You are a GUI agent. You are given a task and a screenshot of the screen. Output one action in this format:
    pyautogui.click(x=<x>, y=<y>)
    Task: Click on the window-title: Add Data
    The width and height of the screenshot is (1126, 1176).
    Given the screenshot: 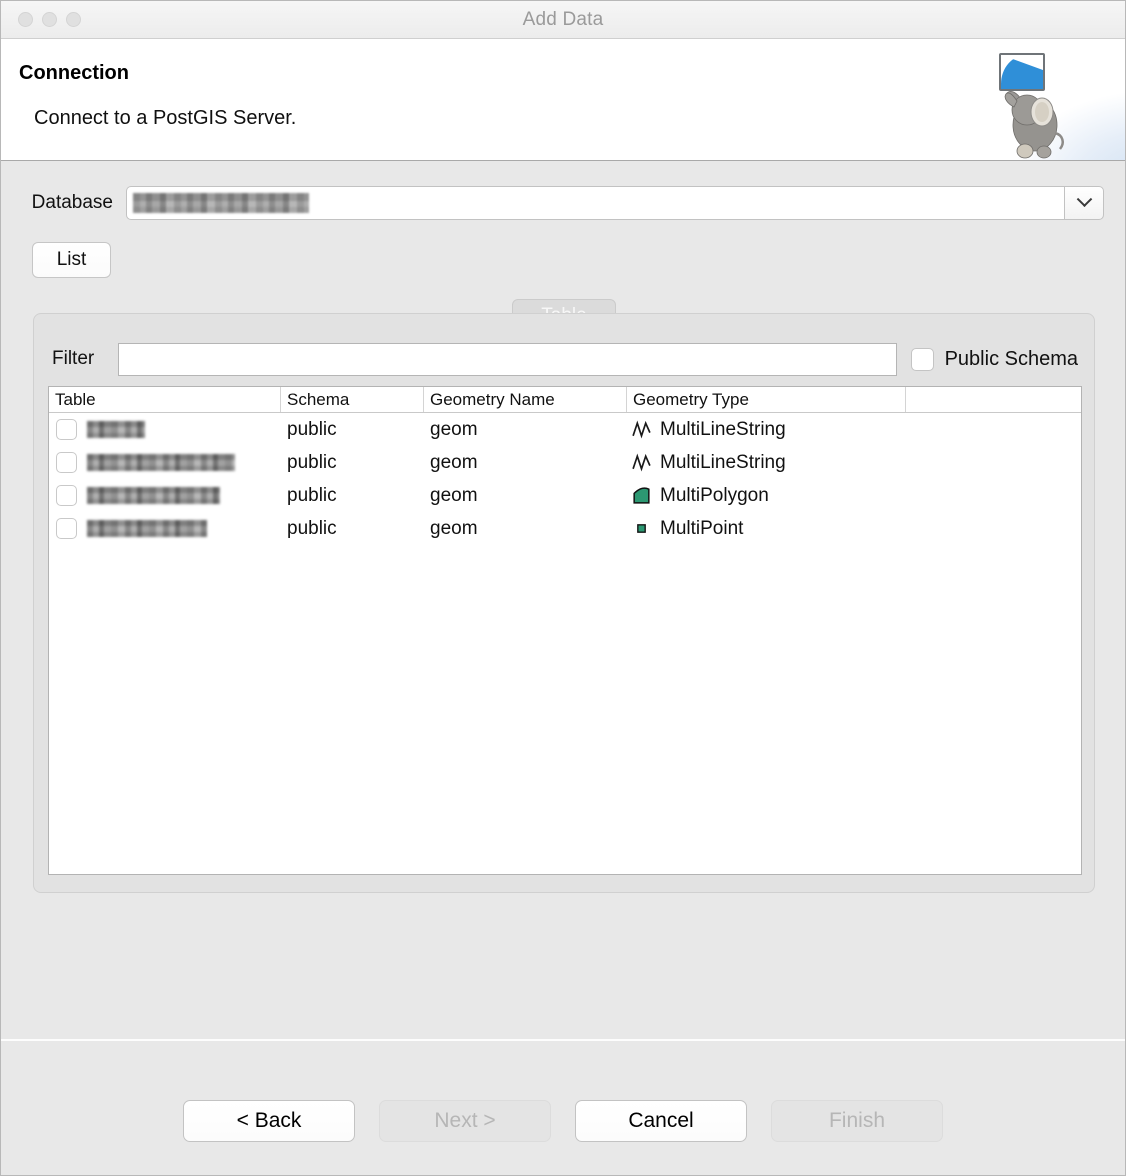 What is the action you would take?
    pyautogui.click(x=563, y=19)
    